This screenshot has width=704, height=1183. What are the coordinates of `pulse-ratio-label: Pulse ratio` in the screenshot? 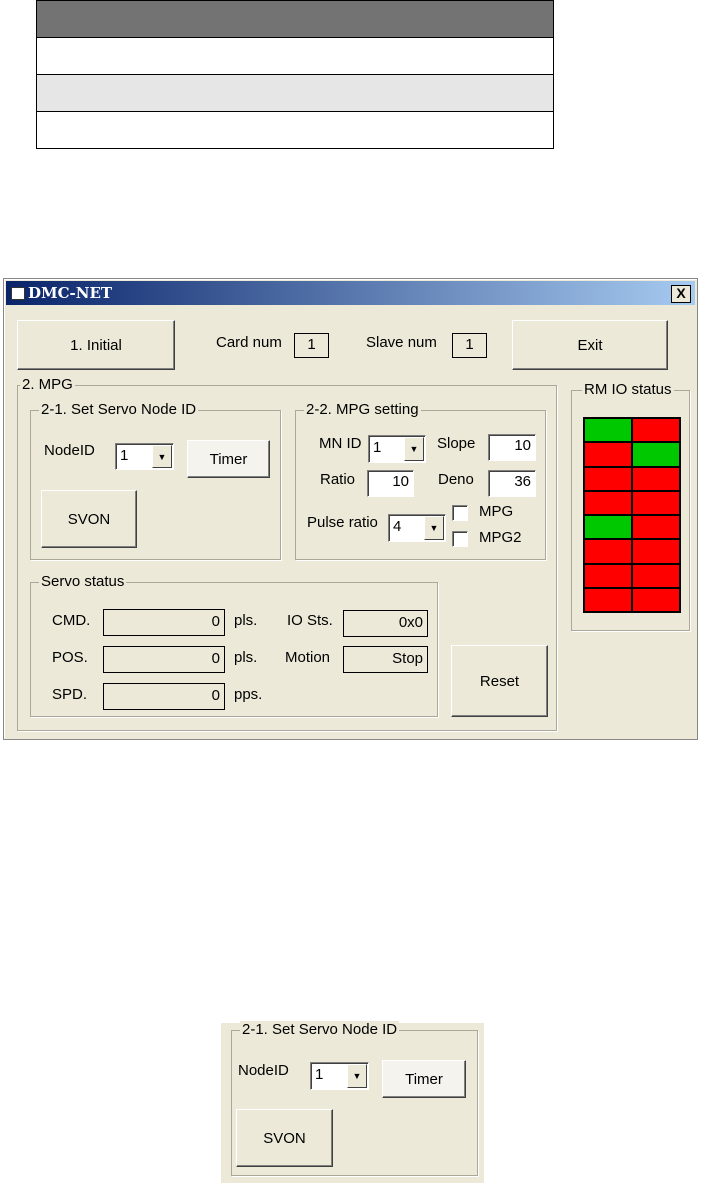 It's located at (342, 522).